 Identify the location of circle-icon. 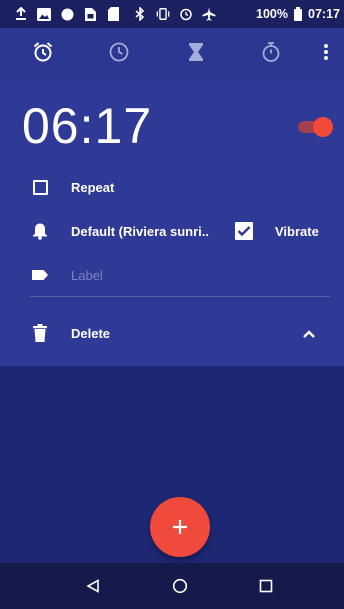
(67, 14).